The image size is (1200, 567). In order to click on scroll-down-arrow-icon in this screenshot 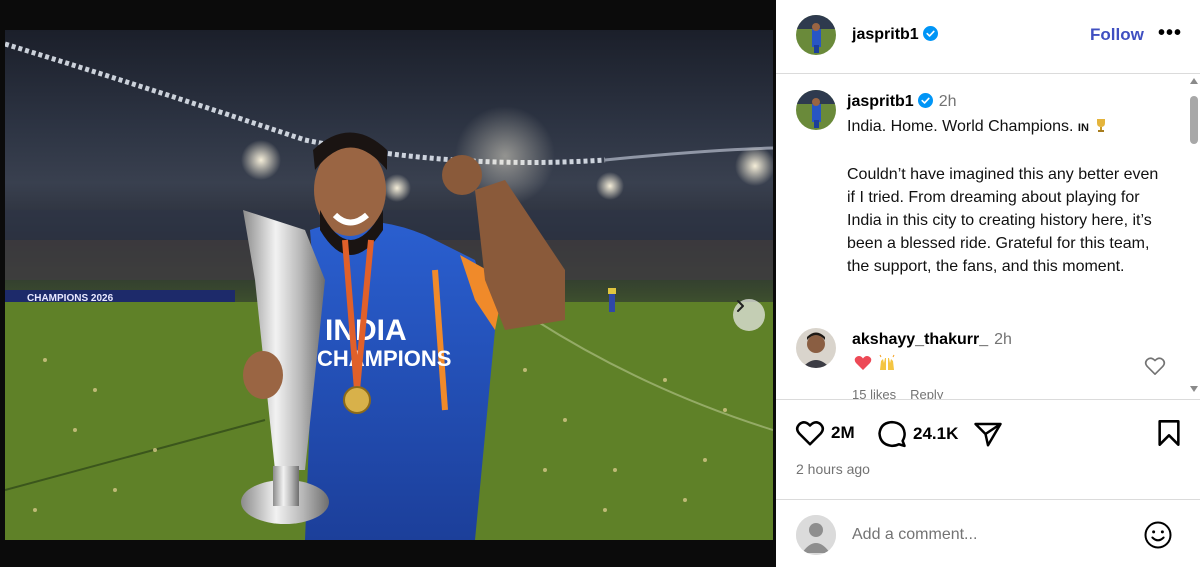, I will do `click(1194, 389)`.